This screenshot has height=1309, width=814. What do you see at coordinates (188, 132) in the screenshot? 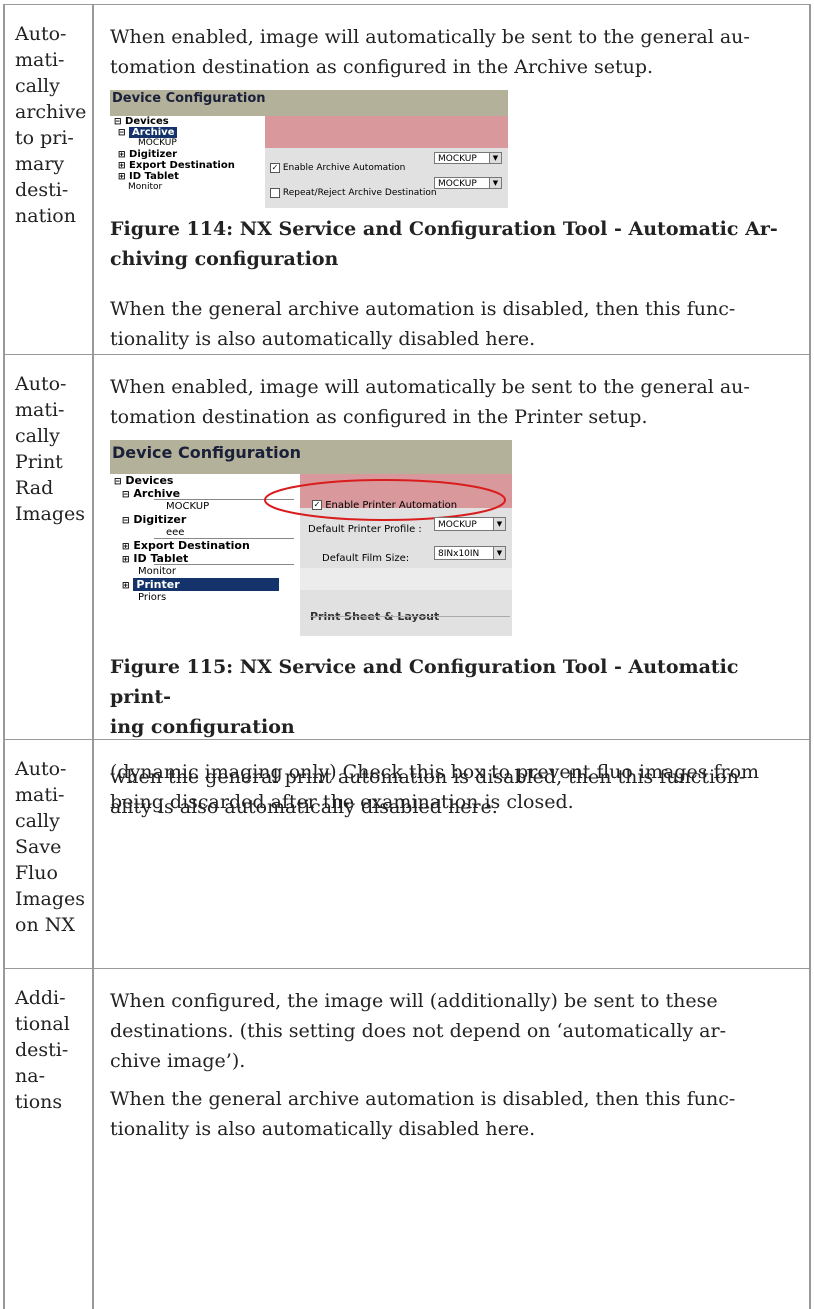
I see `tree-item-archive: ⊟ Archive` at bounding box center [188, 132].